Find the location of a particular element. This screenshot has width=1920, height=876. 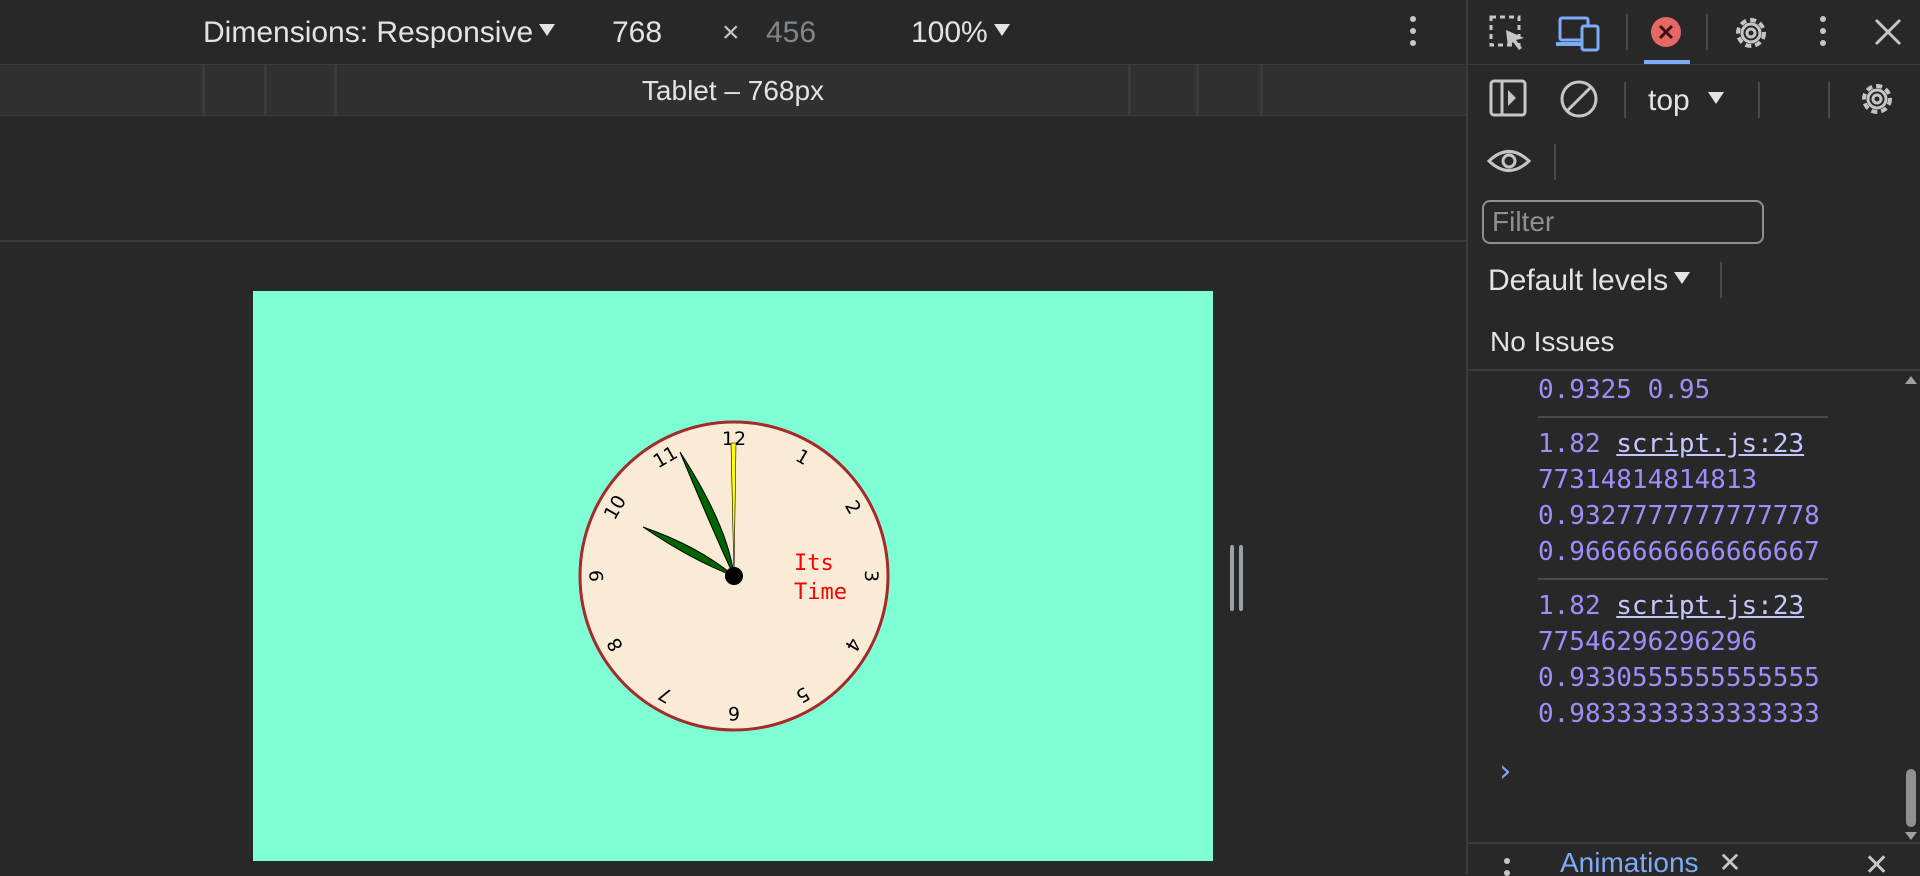

dimensions-dropdown: Dimensions: Responsive is located at coordinates (379, 33).